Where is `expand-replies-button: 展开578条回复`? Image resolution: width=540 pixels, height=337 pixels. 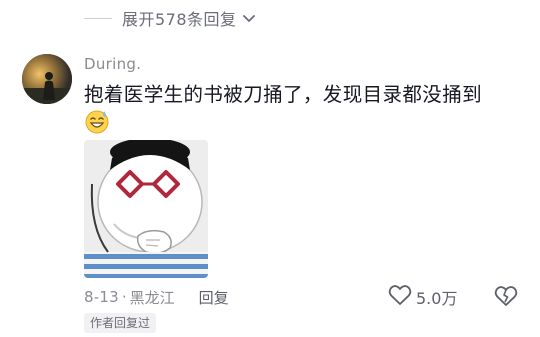
expand-replies-button: 展开578条回复 is located at coordinates (170, 18).